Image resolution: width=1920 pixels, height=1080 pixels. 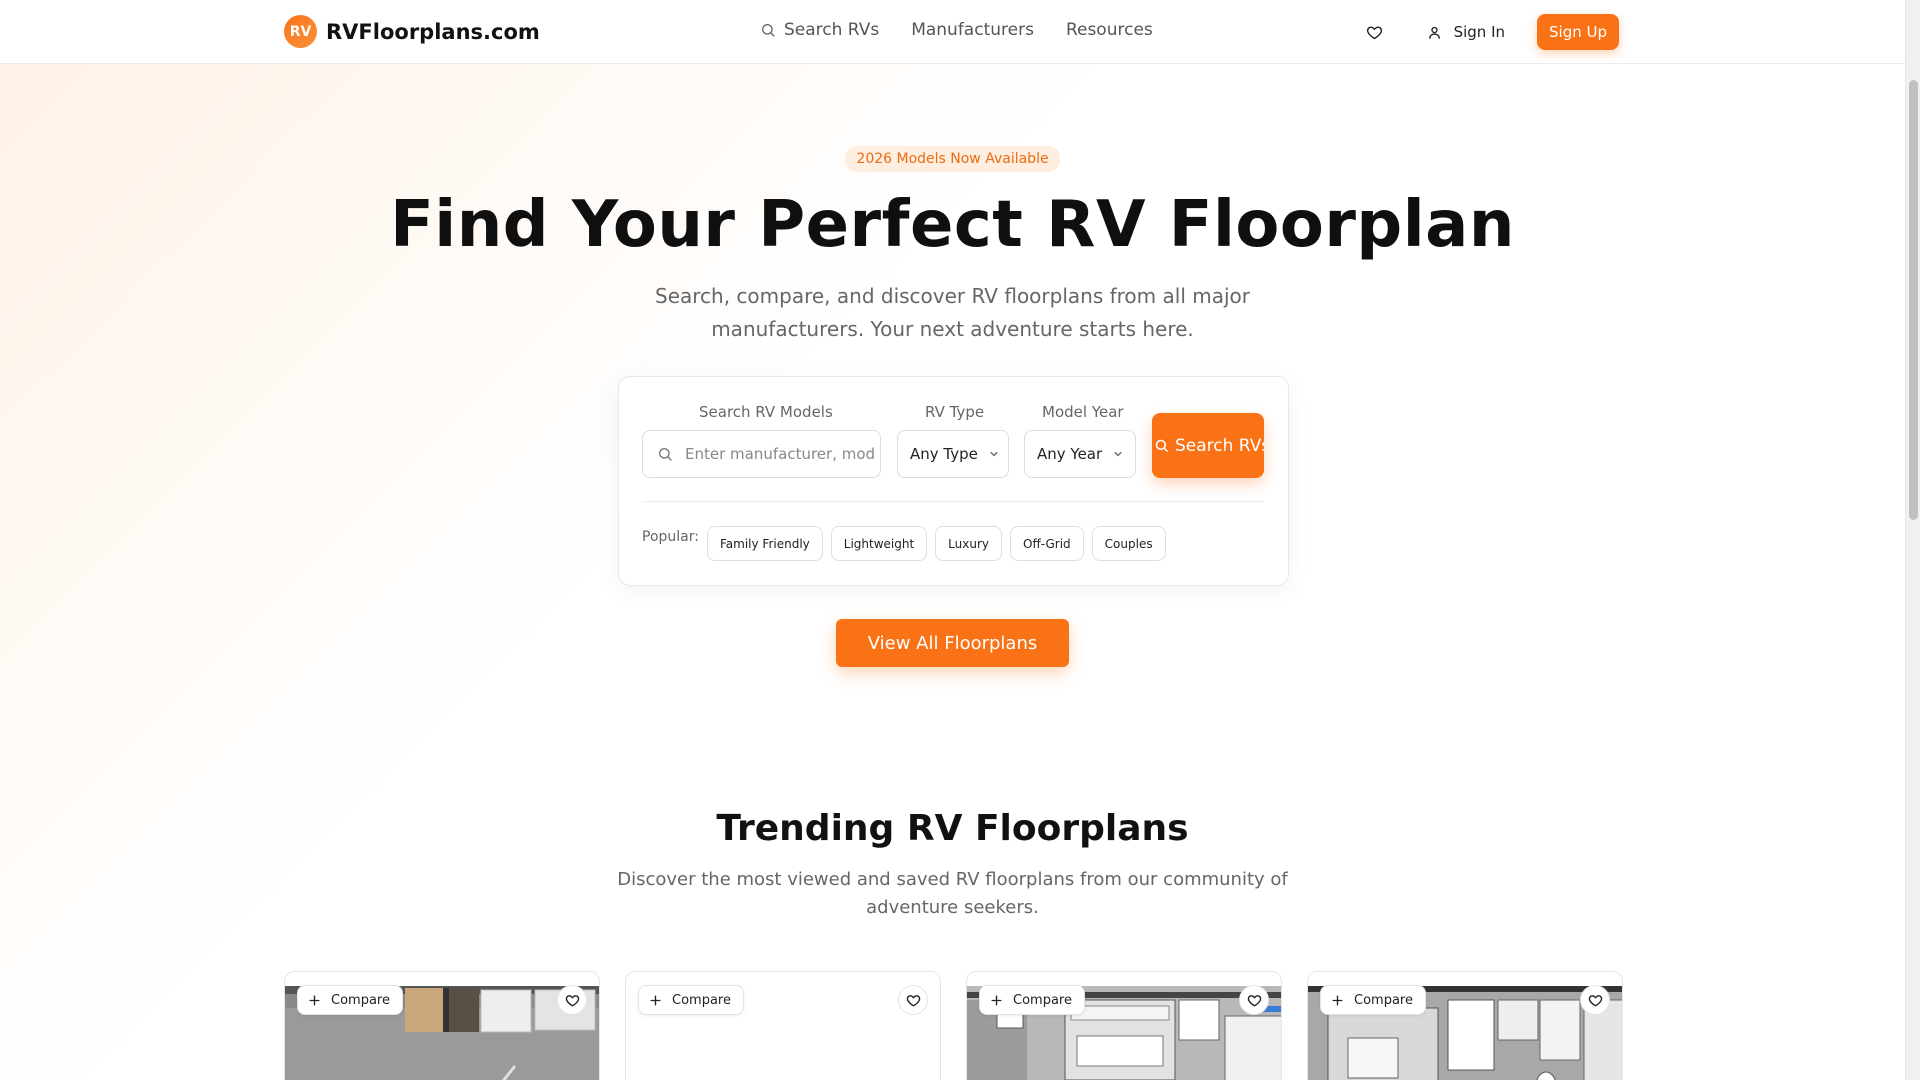 I want to click on popular-tag-lightweight: Lightweight, so click(x=879, y=543).